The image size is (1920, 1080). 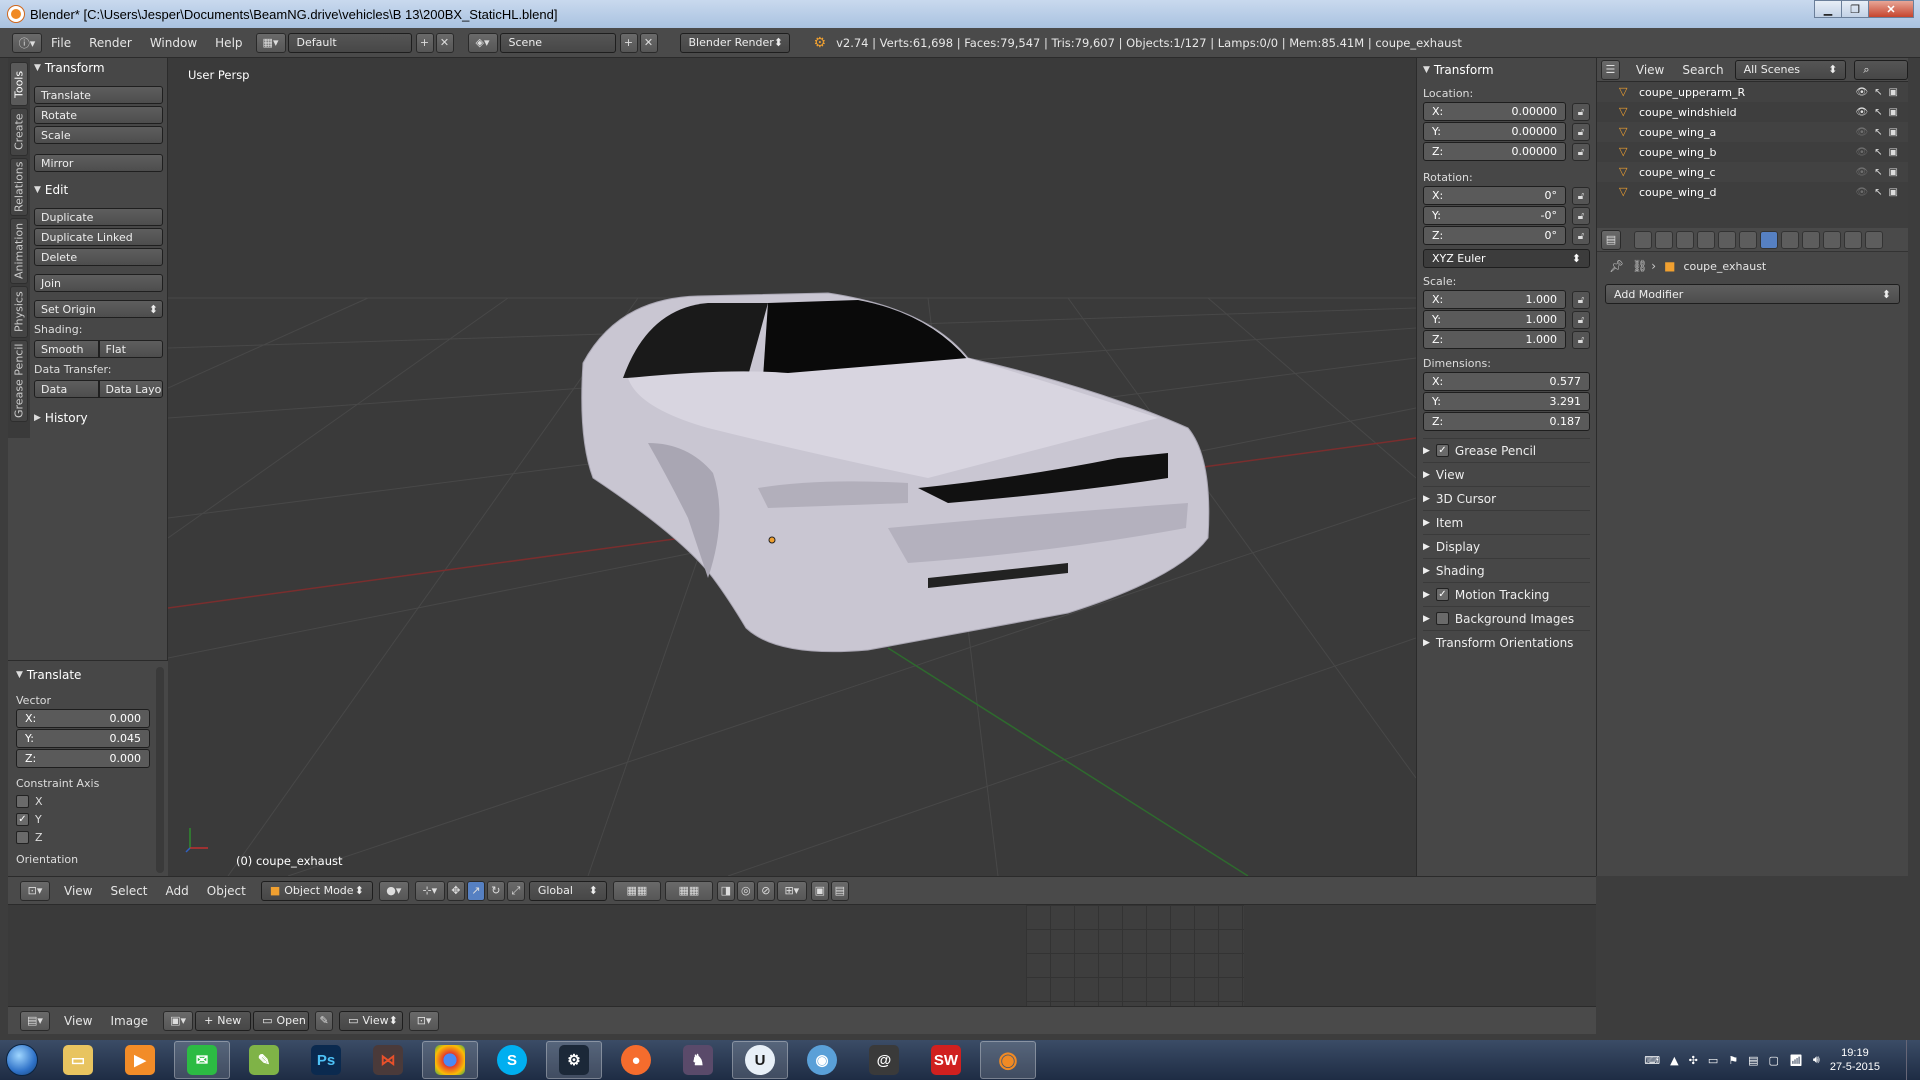 I want to click on outliner-search-menu: Search, so click(x=1702, y=70).